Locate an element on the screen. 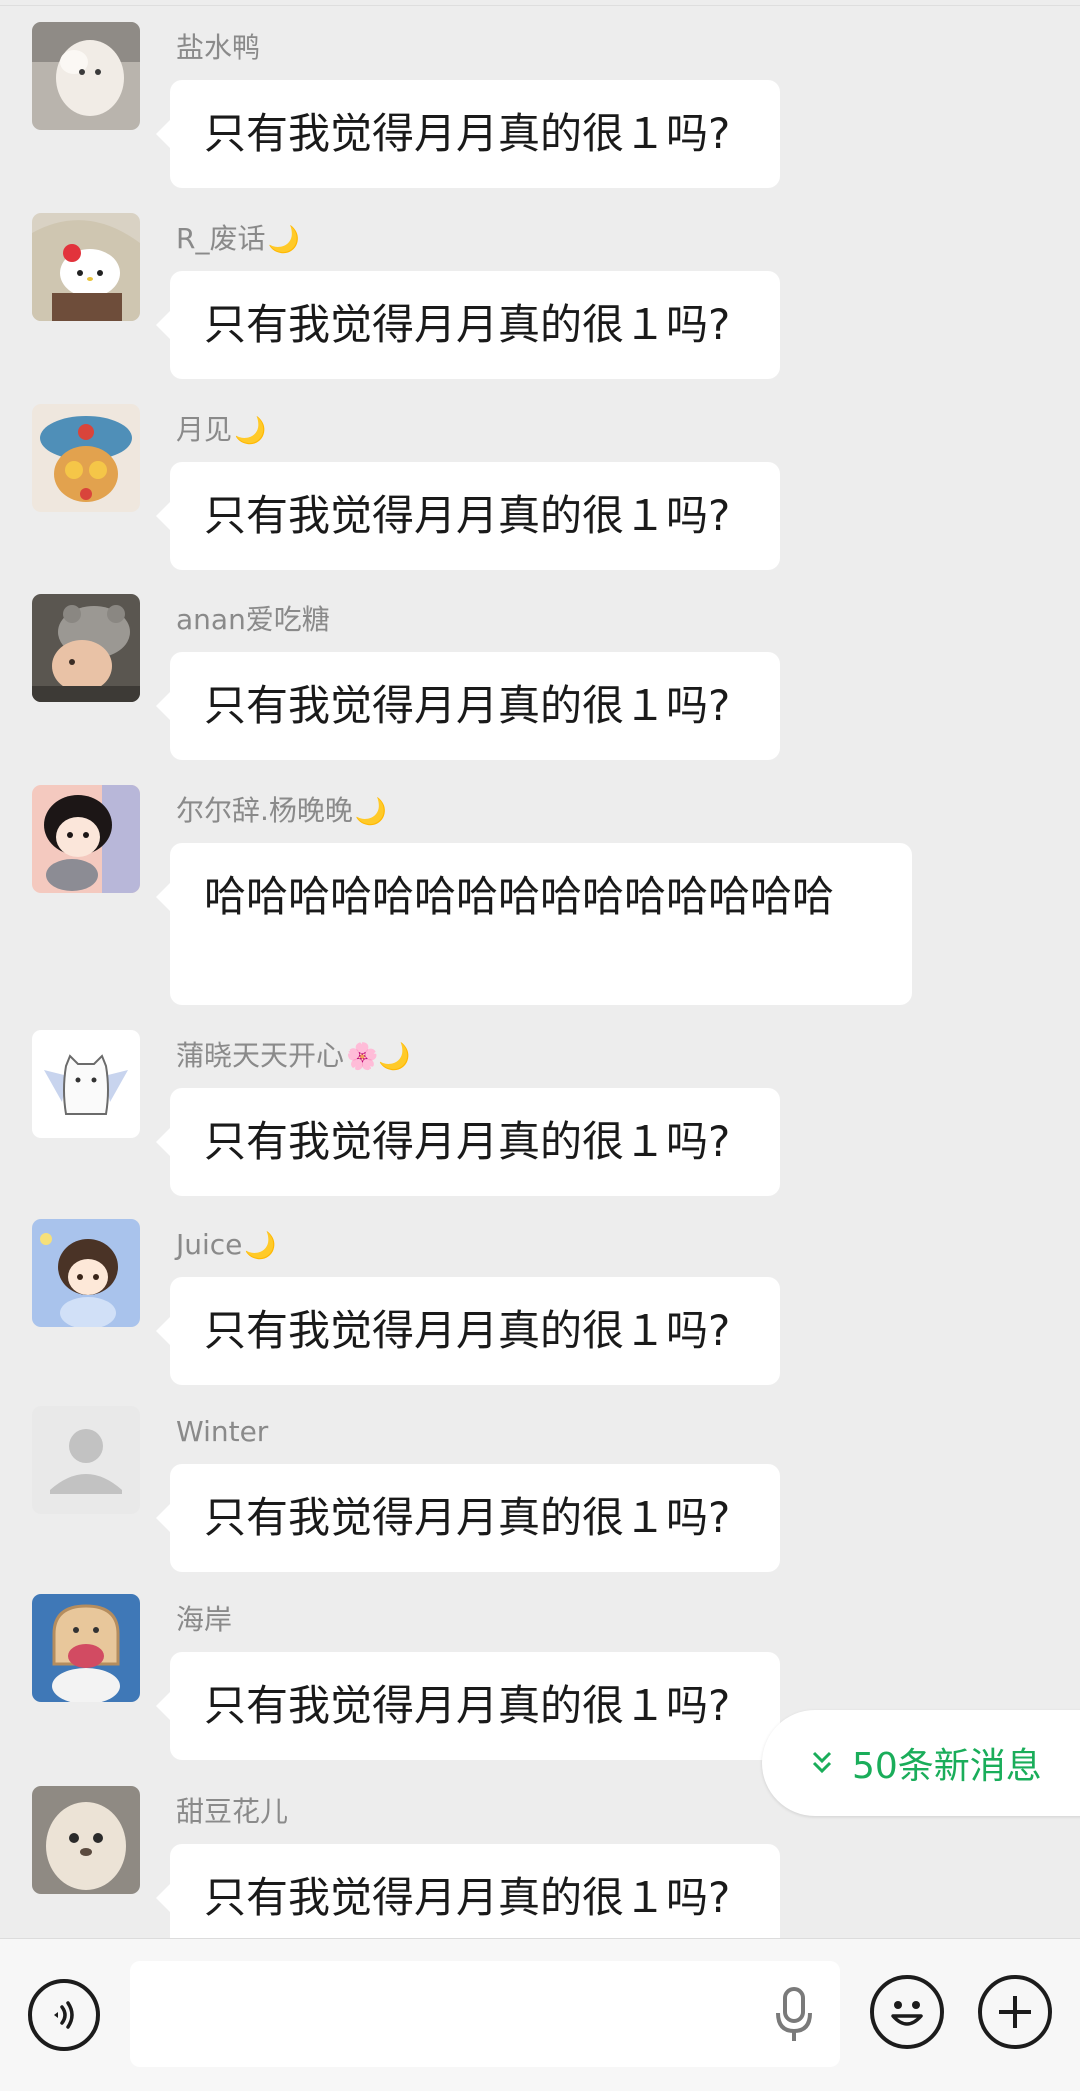 The image size is (1080, 2091). sender-name: 尔尔辞.杨晚晚🌙 is located at coordinates (282, 810).